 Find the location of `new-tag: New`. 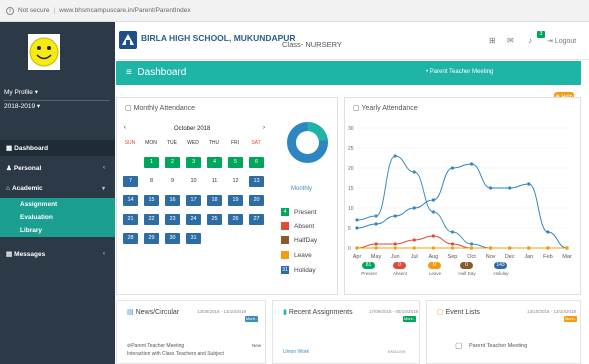

new-tag: New is located at coordinates (257, 345).